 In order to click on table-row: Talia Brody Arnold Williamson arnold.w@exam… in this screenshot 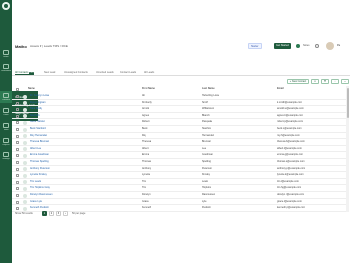, I will do `click(179, 109)`.